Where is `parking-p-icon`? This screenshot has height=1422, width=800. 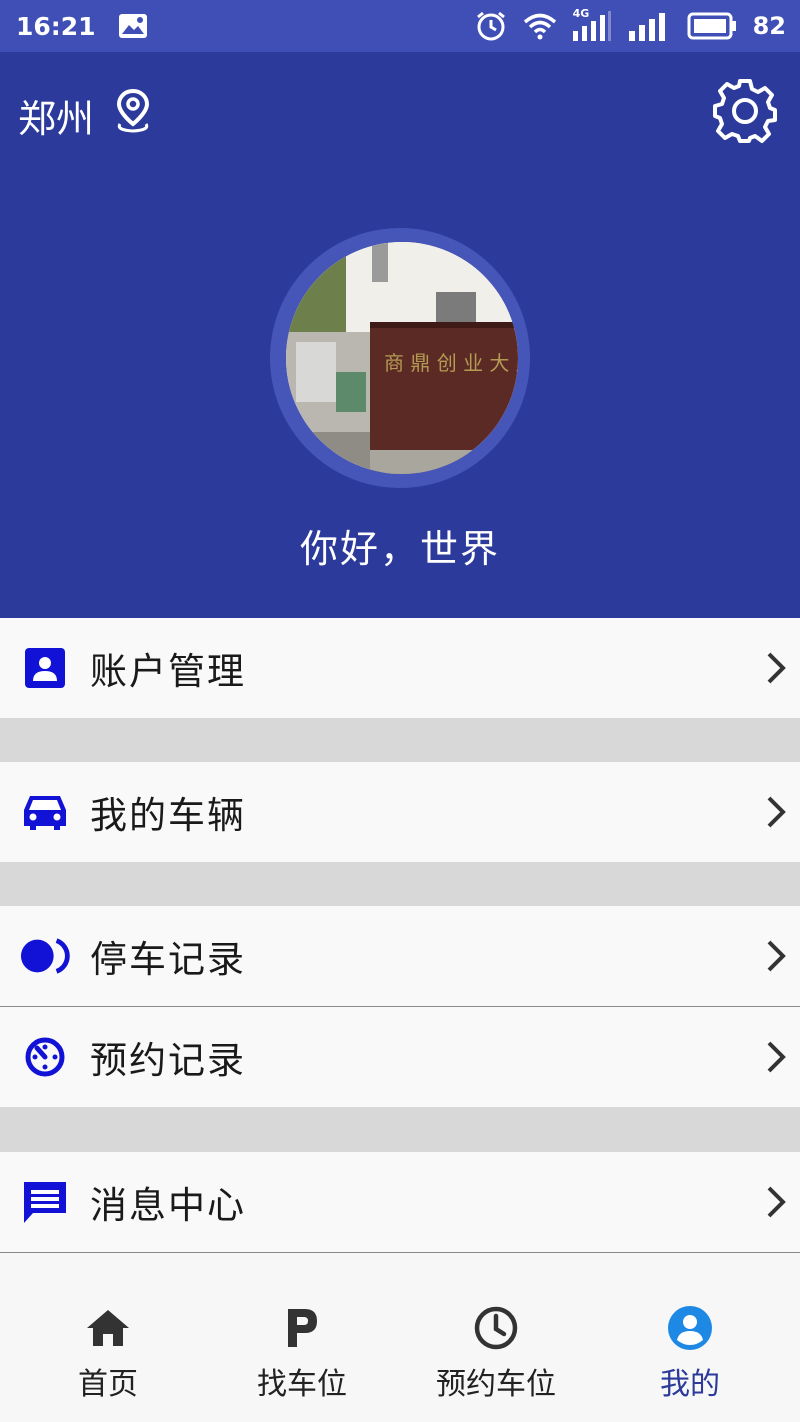 parking-p-icon is located at coordinates (302, 1328).